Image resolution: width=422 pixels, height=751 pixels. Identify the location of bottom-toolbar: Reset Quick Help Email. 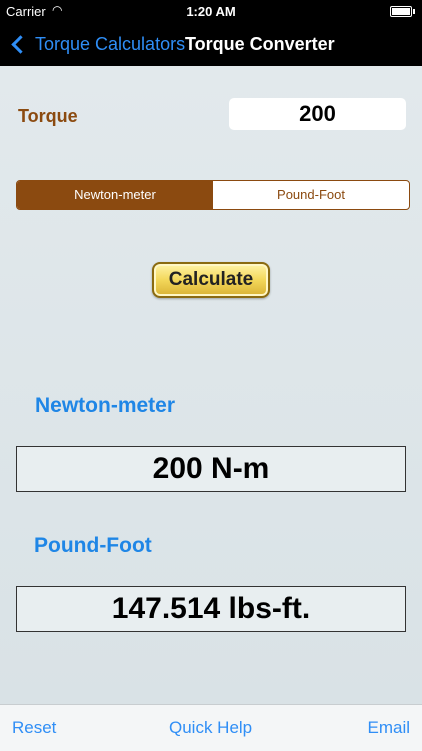
(211, 727).